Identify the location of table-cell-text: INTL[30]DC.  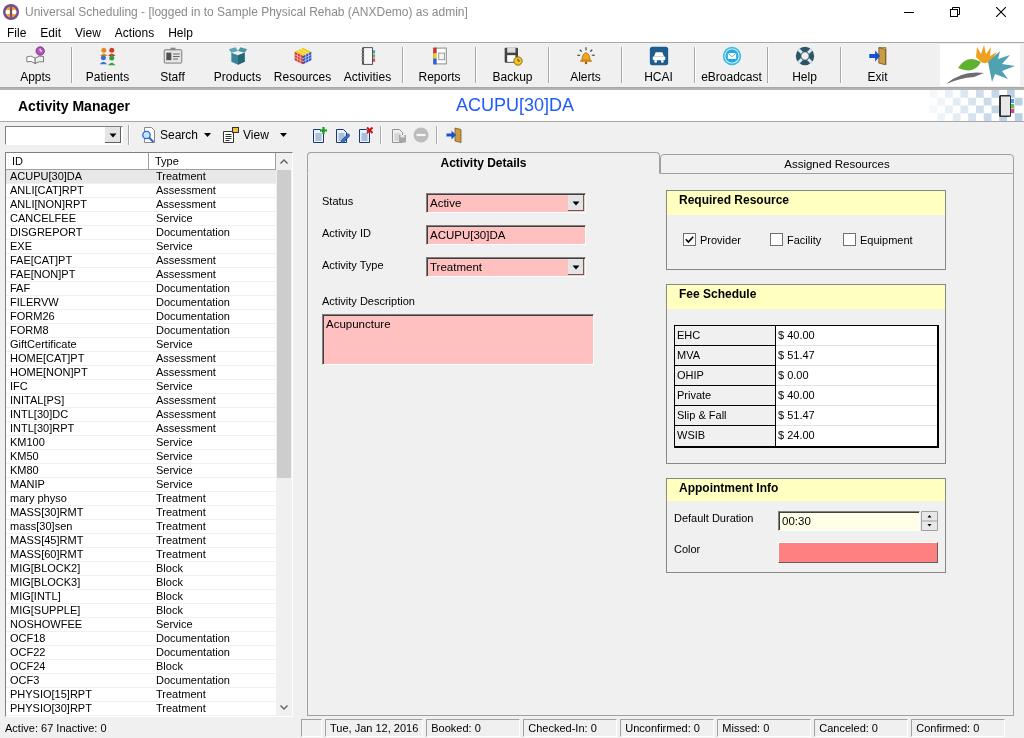
(39, 414).